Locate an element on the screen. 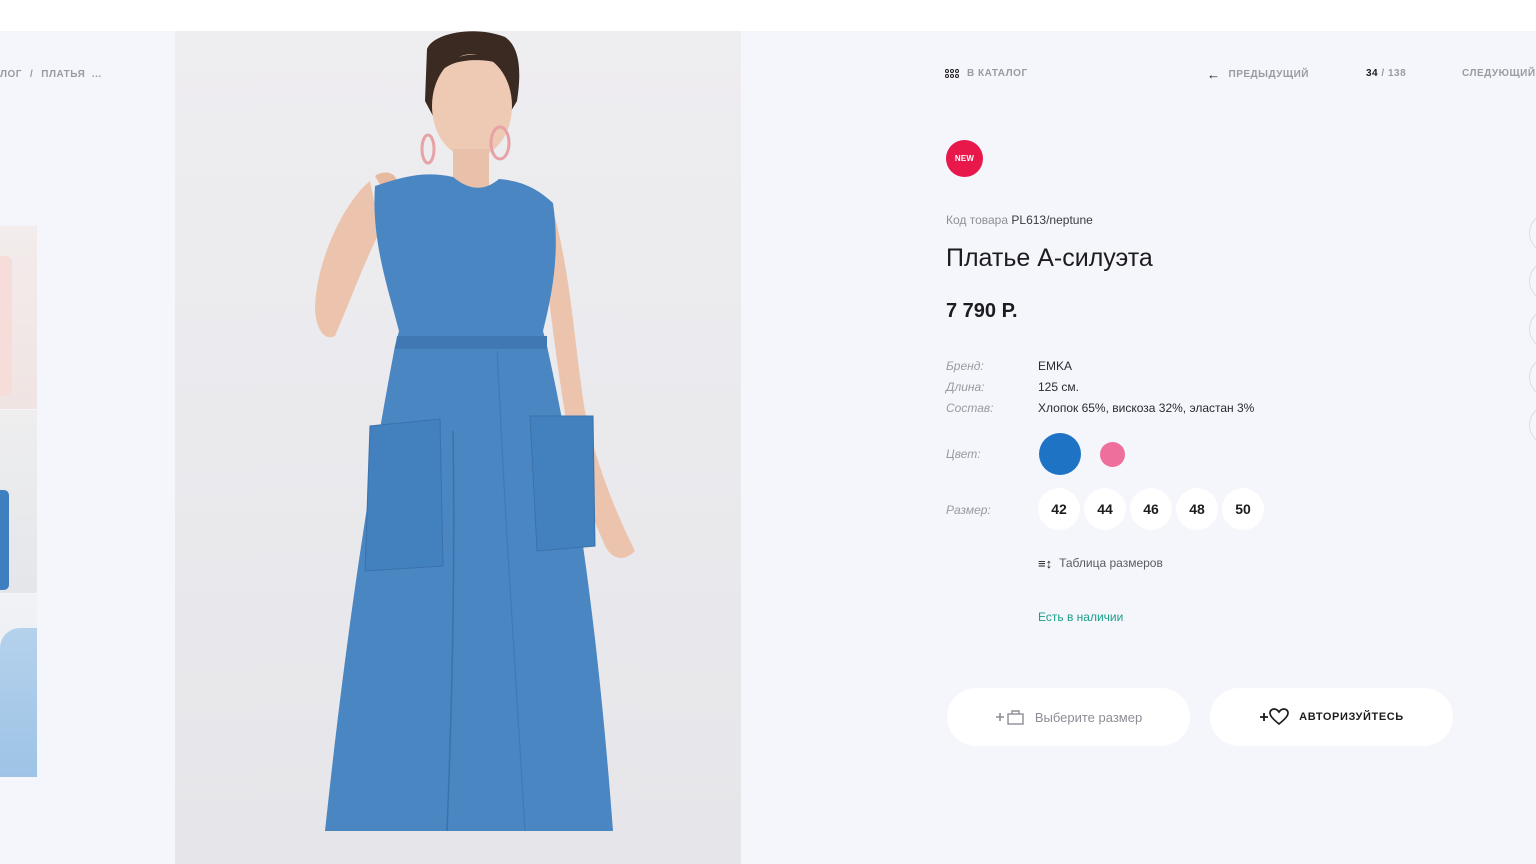 Image resolution: width=1536 pixels, height=864 pixels. stock-status: Есть в наличии is located at coordinates (1081, 617).